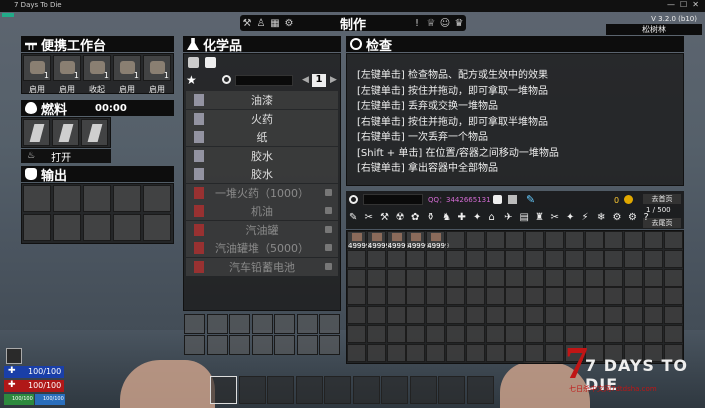  What do you see at coordinates (512, 199) in the screenshot?
I see `sort-icon` at bounding box center [512, 199].